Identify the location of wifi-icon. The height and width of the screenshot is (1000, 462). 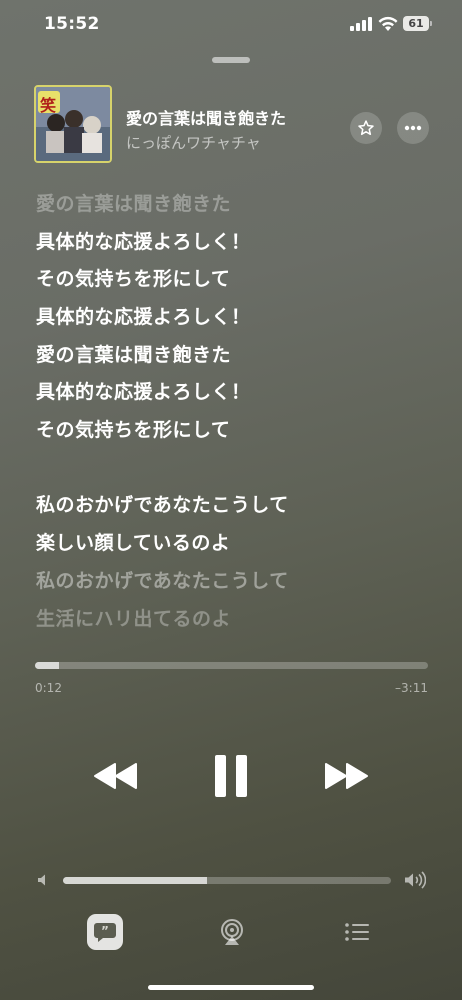
(388, 23).